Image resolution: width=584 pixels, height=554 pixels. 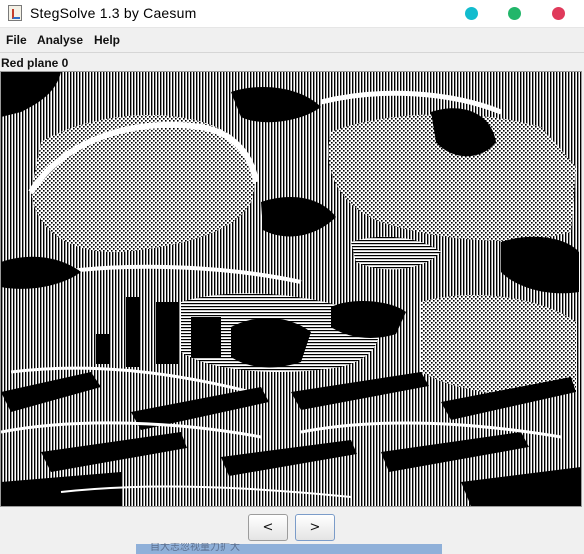 I want to click on stegsolve-app-icon, so click(x=15, y=13).